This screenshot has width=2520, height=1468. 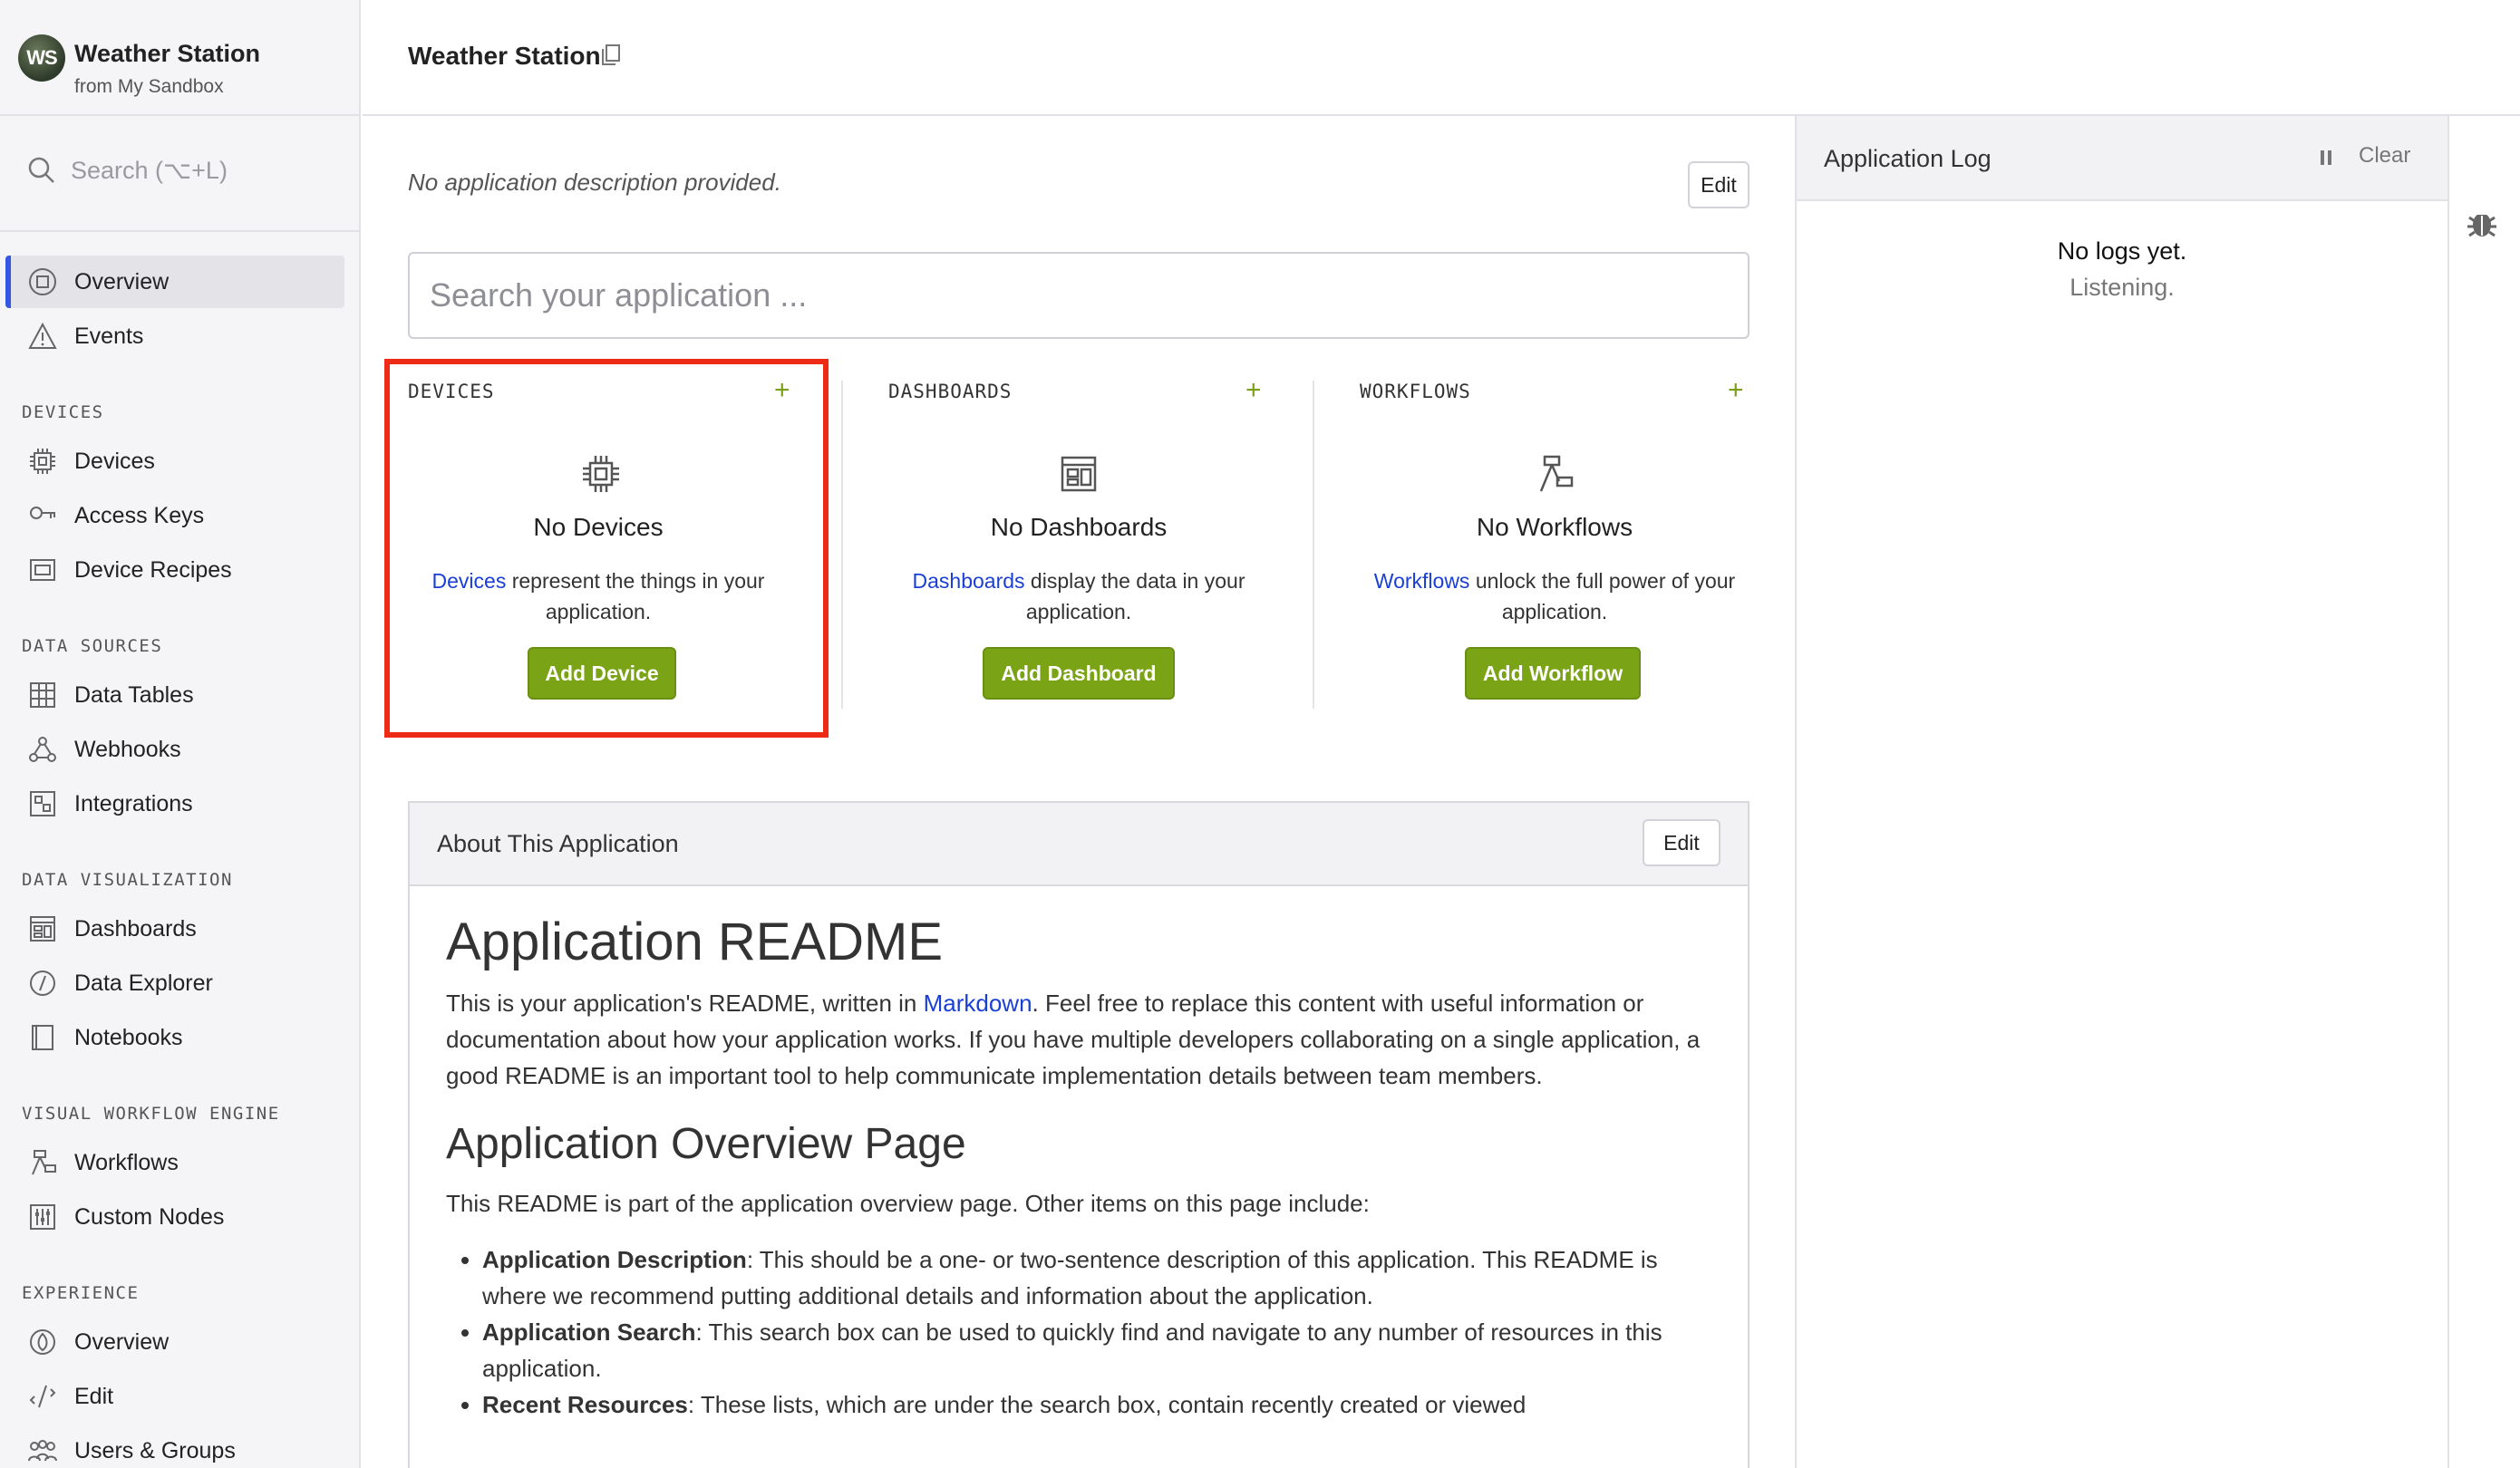 What do you see at coordinates (140, 515) in the screenshot?
I see `sidebar-item-label: Access Keys` at bounding box center [140, 515].